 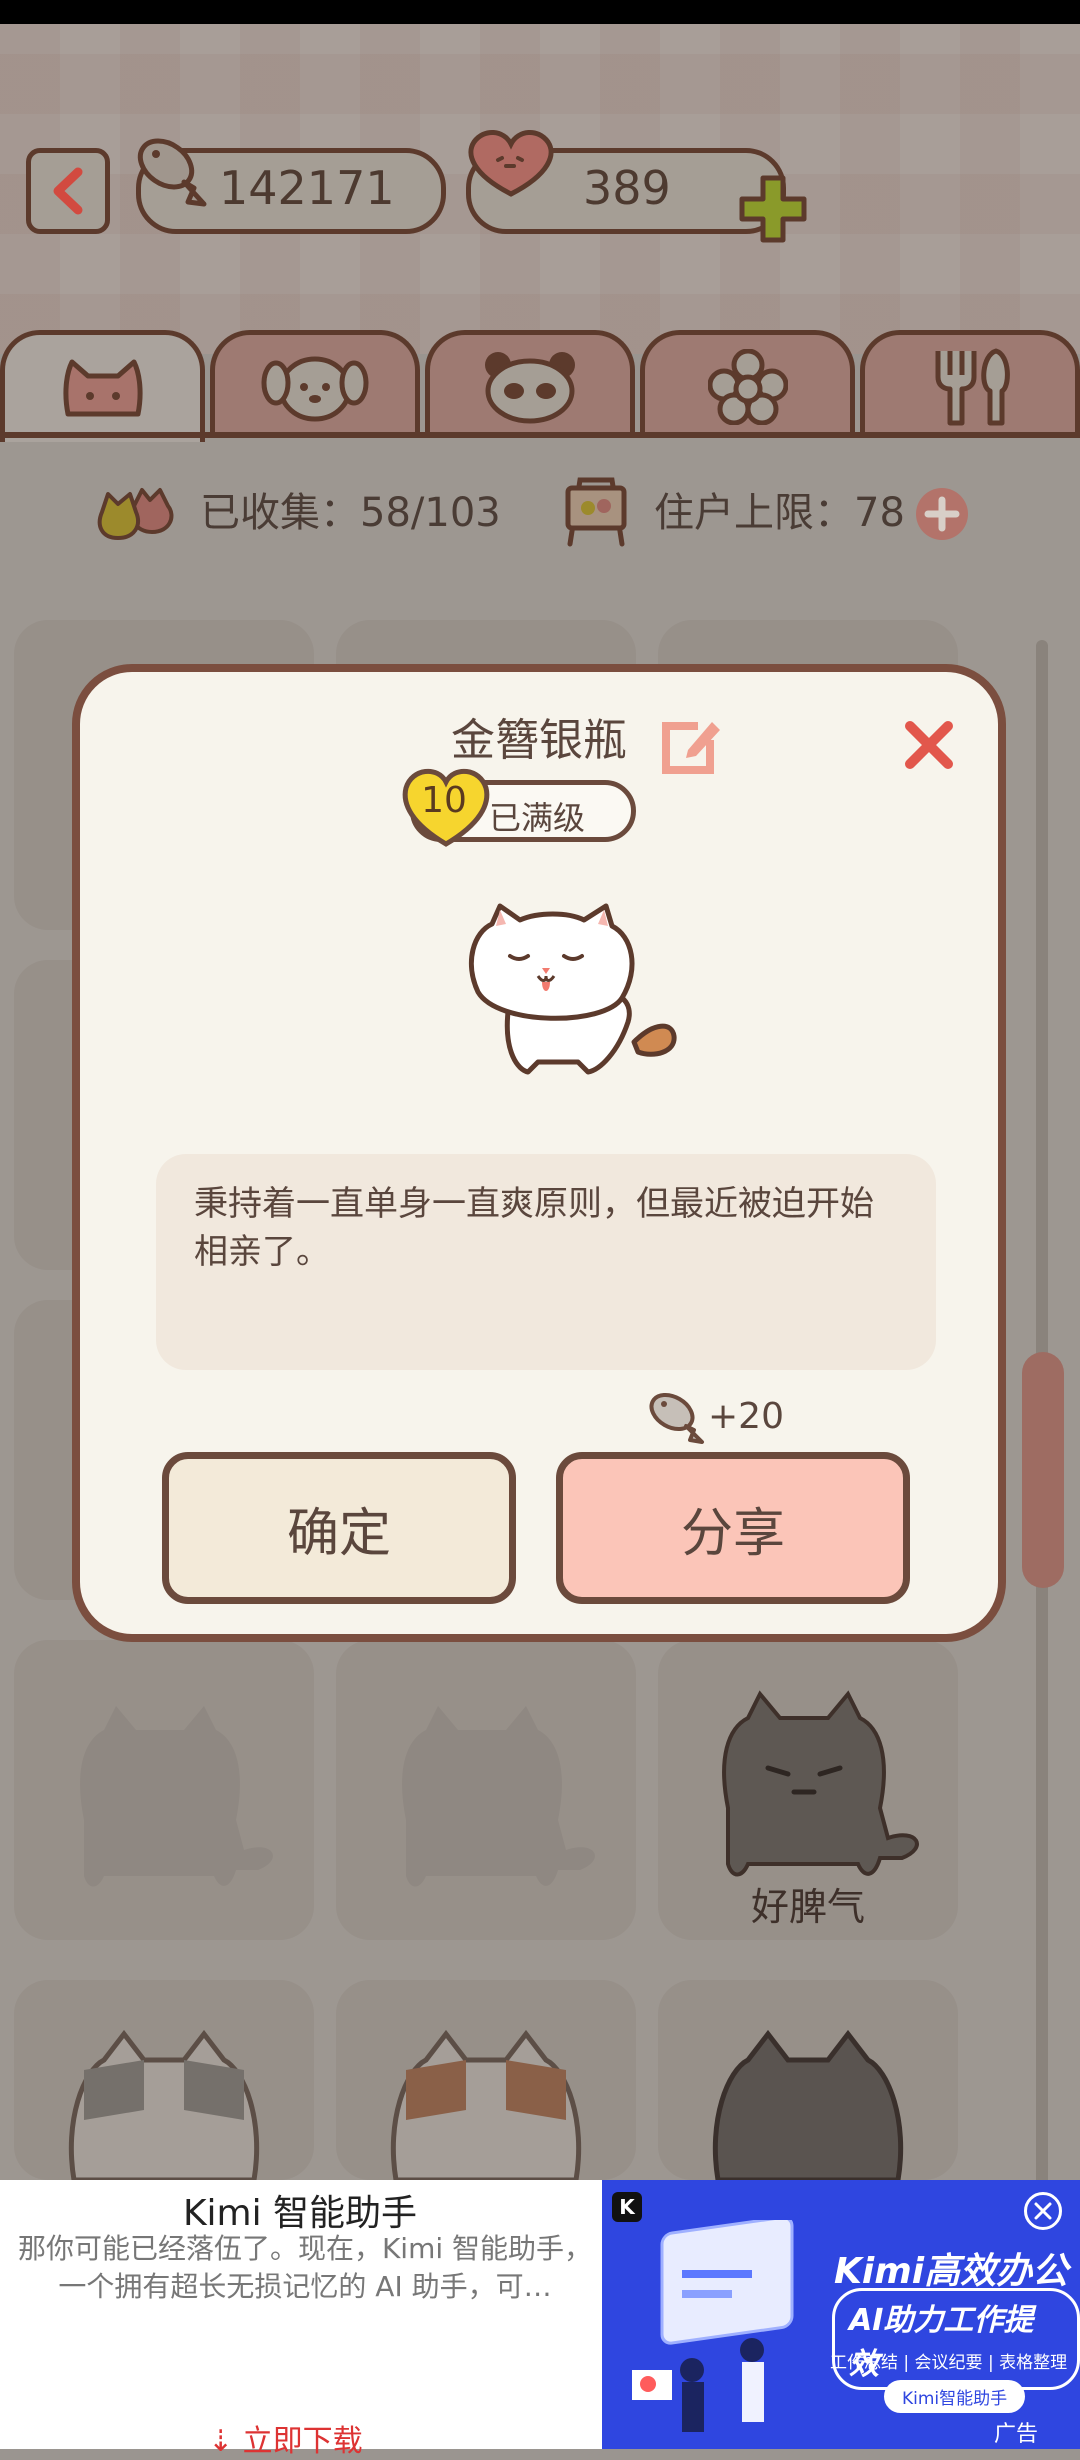 What do you see at coordinates (444, 800) in the screenshot?
I see `level-number: 10` at bounding box center [444, 800].